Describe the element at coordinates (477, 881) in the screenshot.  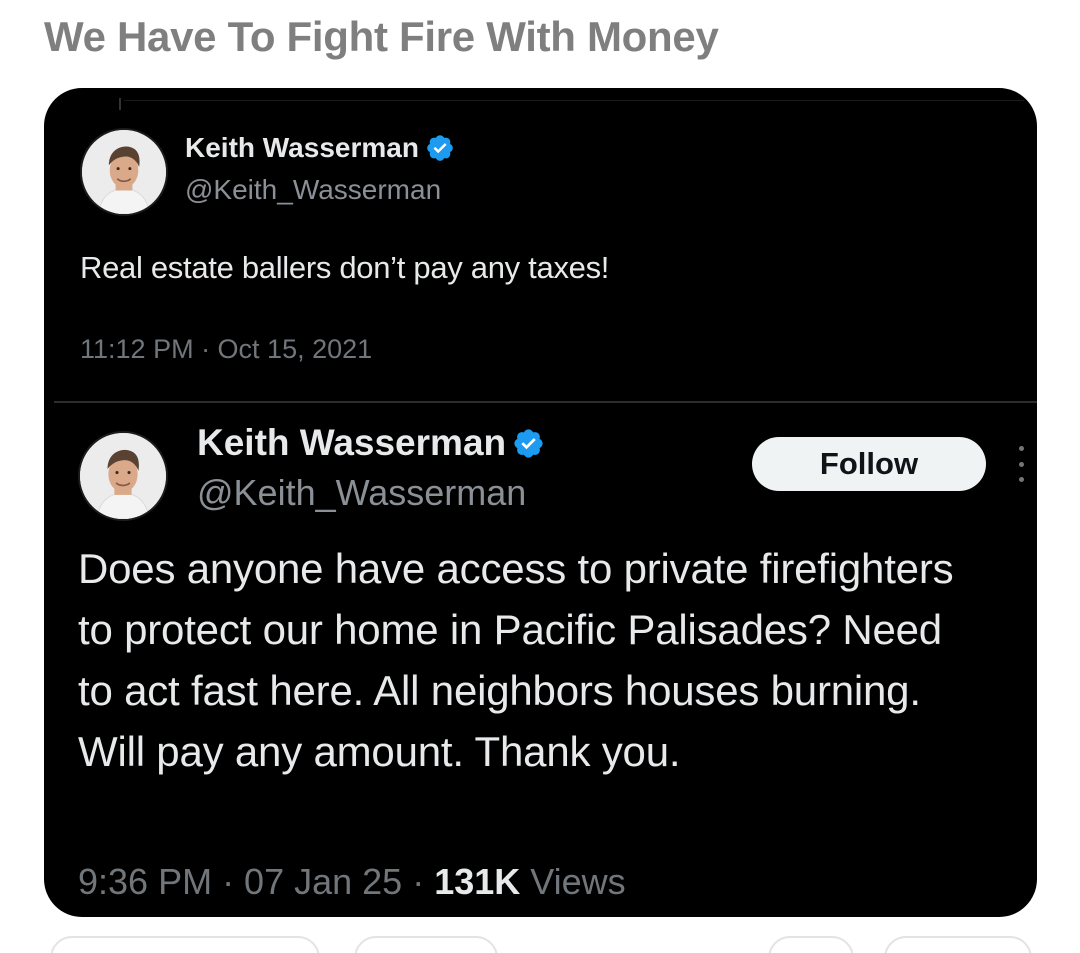
I see `views-count: 131K` at that location.